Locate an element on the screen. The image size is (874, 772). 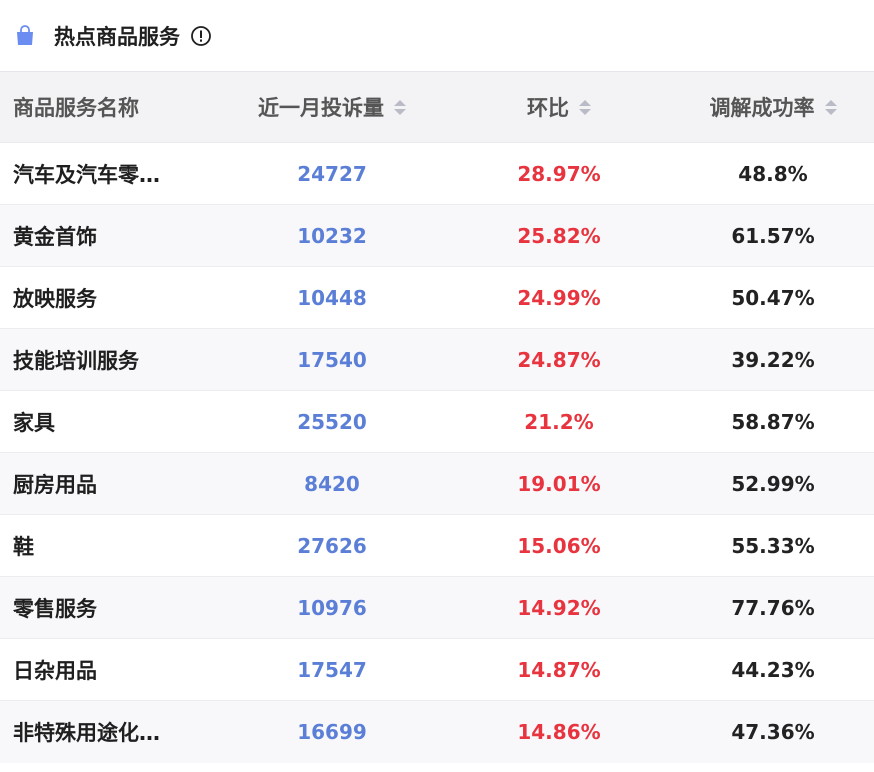
column-header-complaints: 近一月投诉量 is located at coordinates (332, 107).